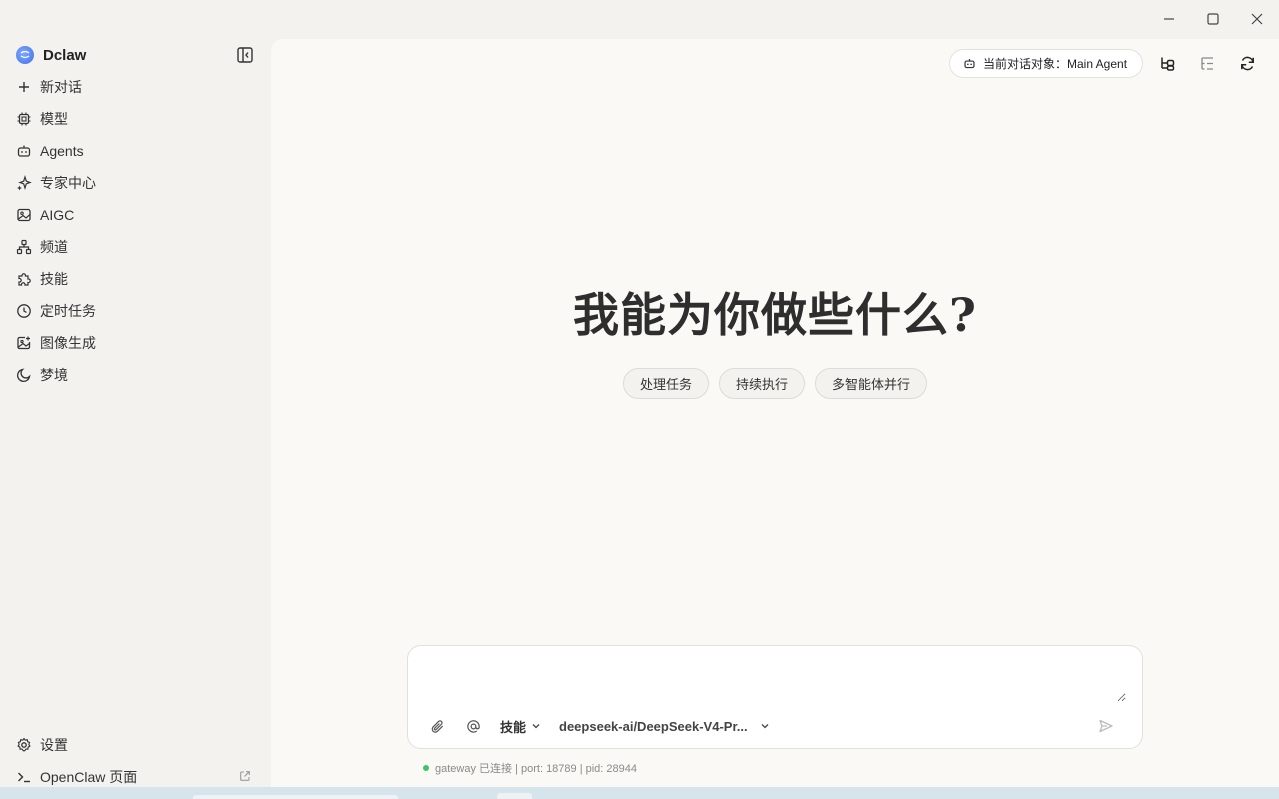 Image resolution: width=1279 pixels, height=799 pixels. What do you see at coordinates (135, 745) in the screenshot?
I see `sidebar-item-settings: 设置` at bounding box center [135, 745].